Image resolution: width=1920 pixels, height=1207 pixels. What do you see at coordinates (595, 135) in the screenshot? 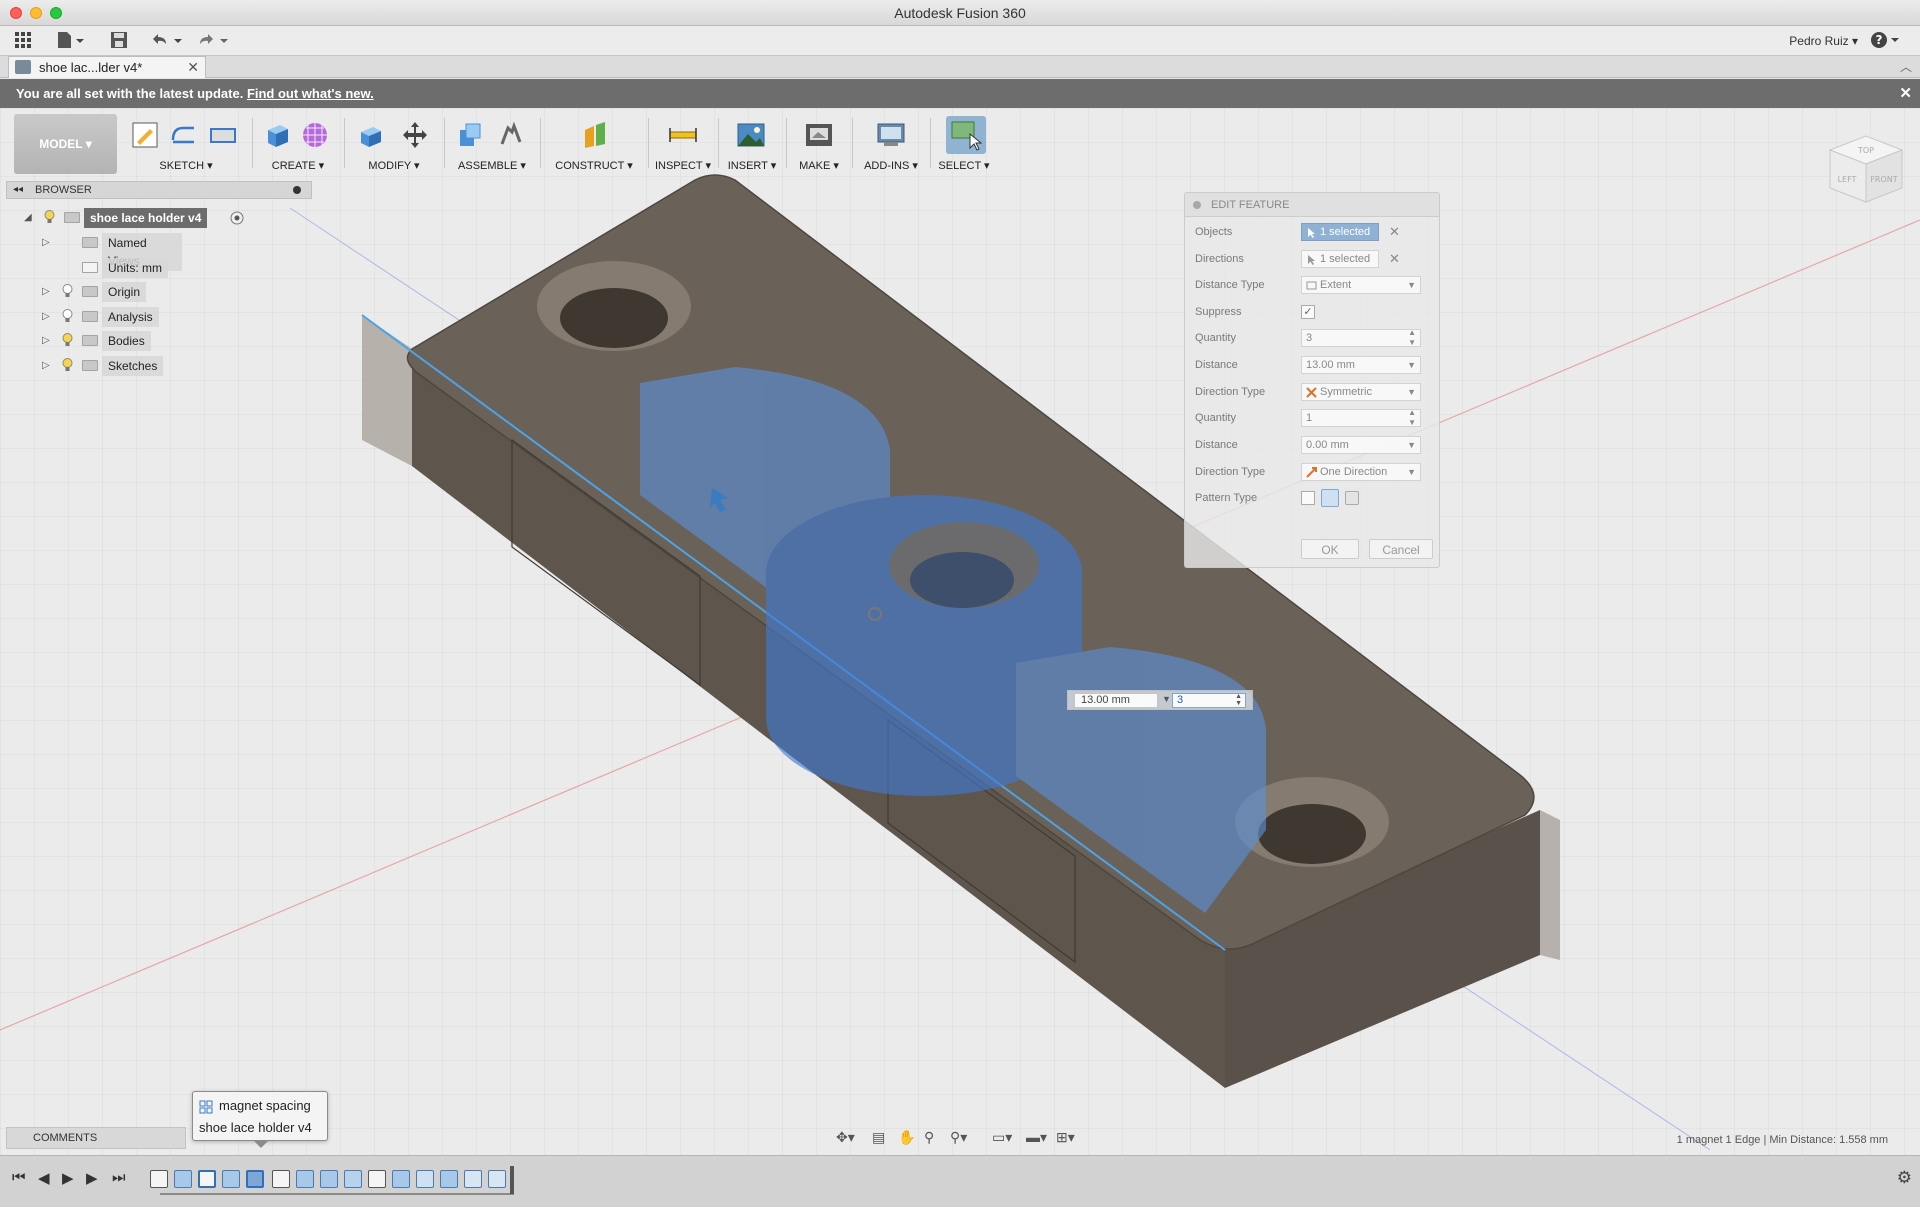
I see `offset-plane-icon` at bounding box center [595, 135].